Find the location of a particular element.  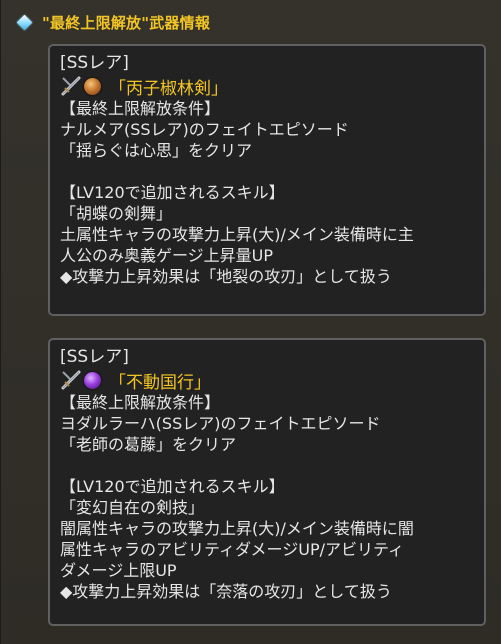

skill-description: 土属性キャラの攻撃力上昇(大)/メイン装備時に主 is located at coordinates (237, 234).